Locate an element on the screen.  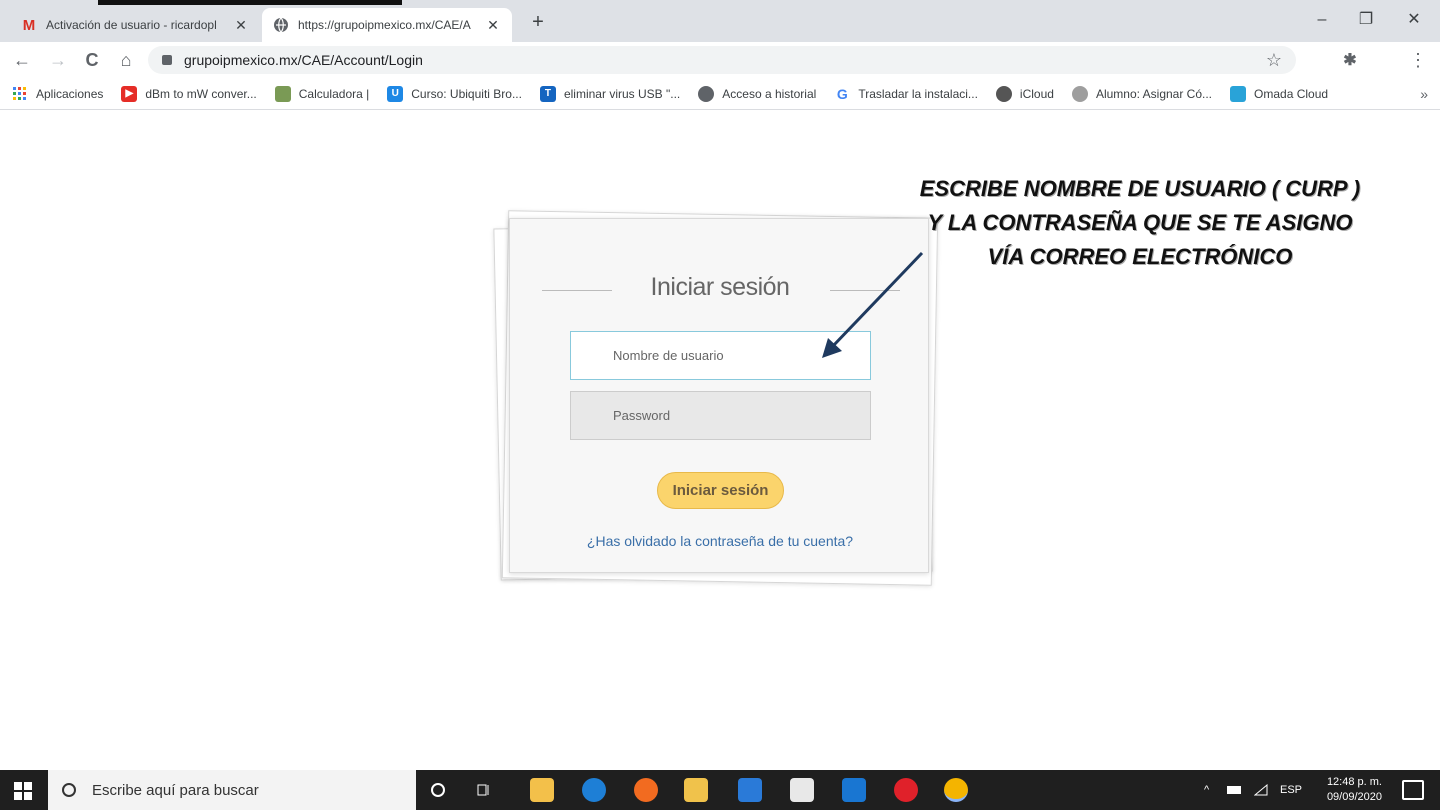
bookmark-star-icon: ☆ is located at coordinates (1274, 60).